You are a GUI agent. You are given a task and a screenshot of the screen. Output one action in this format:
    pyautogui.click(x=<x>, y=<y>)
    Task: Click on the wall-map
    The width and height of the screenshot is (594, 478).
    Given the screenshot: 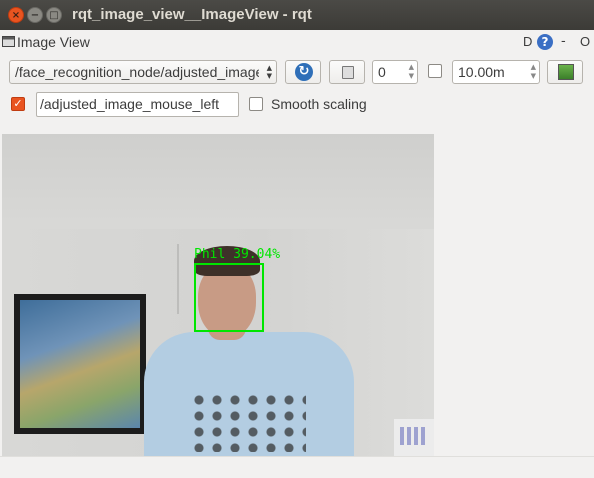 What is the action you would take?
    pyautogui.click(x=80, y=364)
    